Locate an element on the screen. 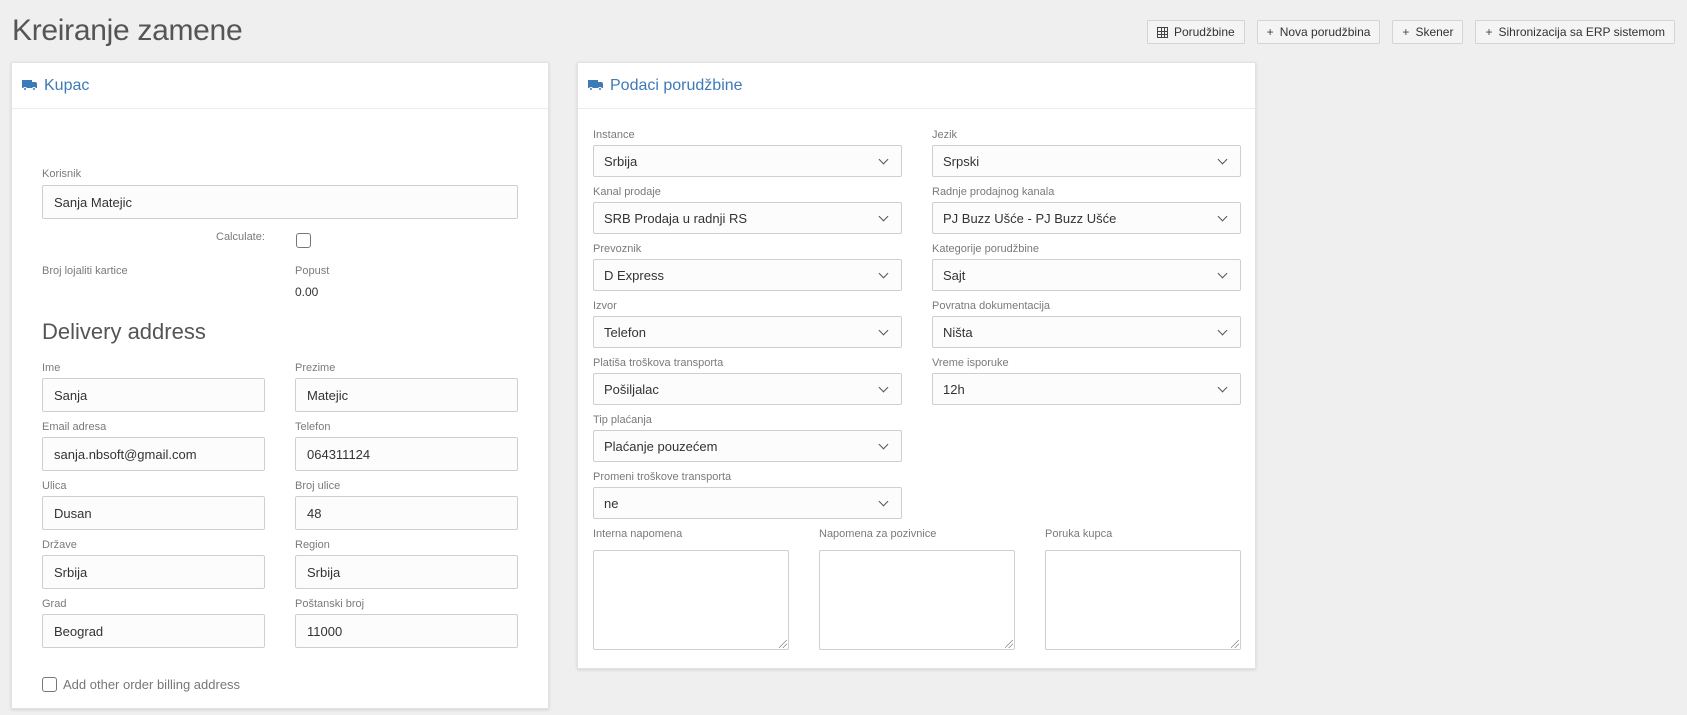  city-input: Beograd is located at coordinates (153, 631).